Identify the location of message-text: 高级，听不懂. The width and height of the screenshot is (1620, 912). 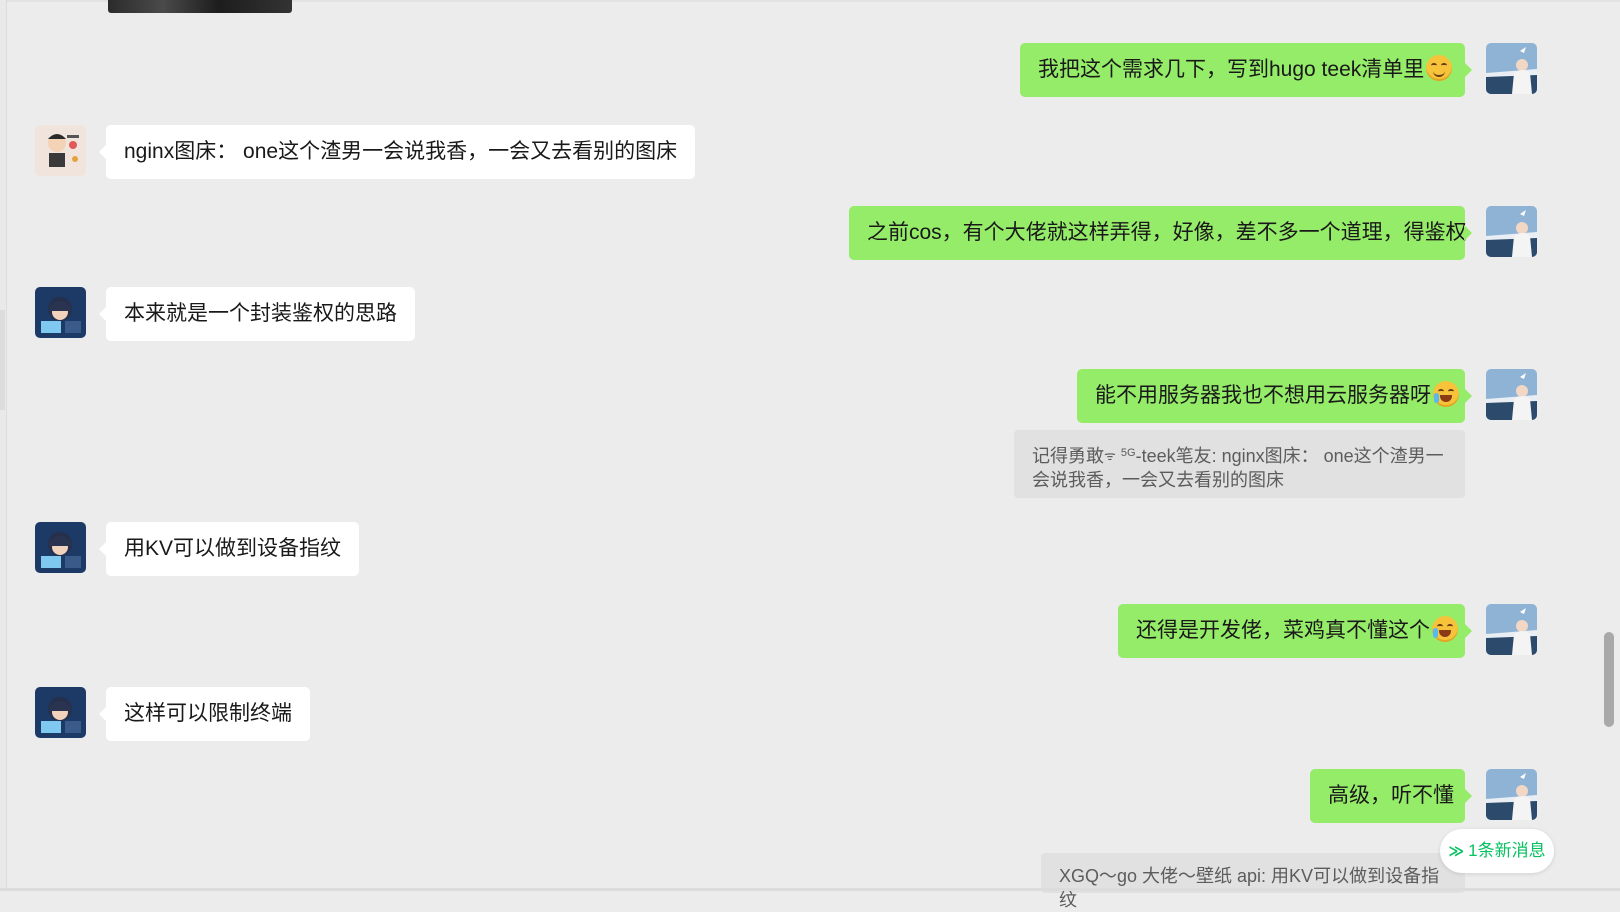
(1391, 795).